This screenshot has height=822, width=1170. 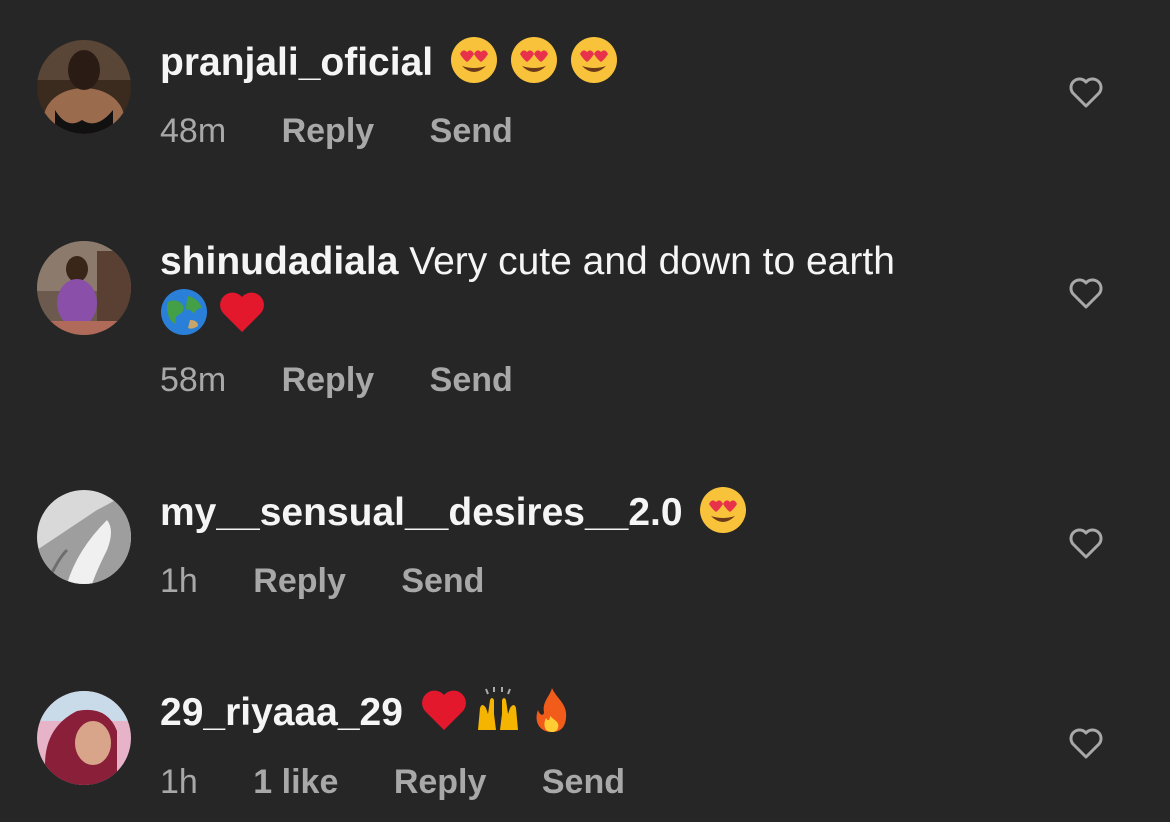 I want to click on raising-hands-emoji, so click(x=498, y=710).